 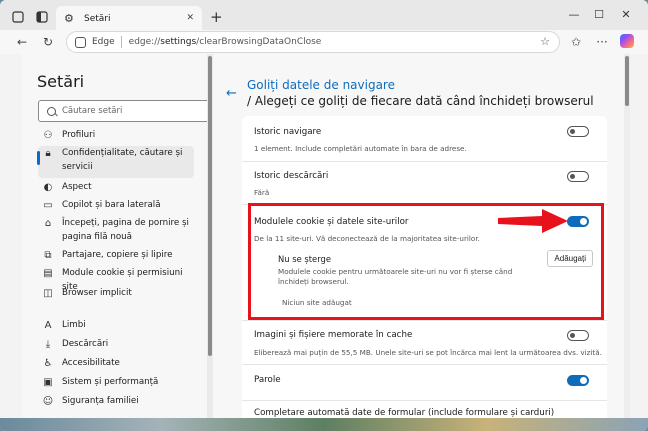 What do you see at coordinates (578, 176) in the screenshot?
I see `download-history-toggle` at bounding box center [578, 176].